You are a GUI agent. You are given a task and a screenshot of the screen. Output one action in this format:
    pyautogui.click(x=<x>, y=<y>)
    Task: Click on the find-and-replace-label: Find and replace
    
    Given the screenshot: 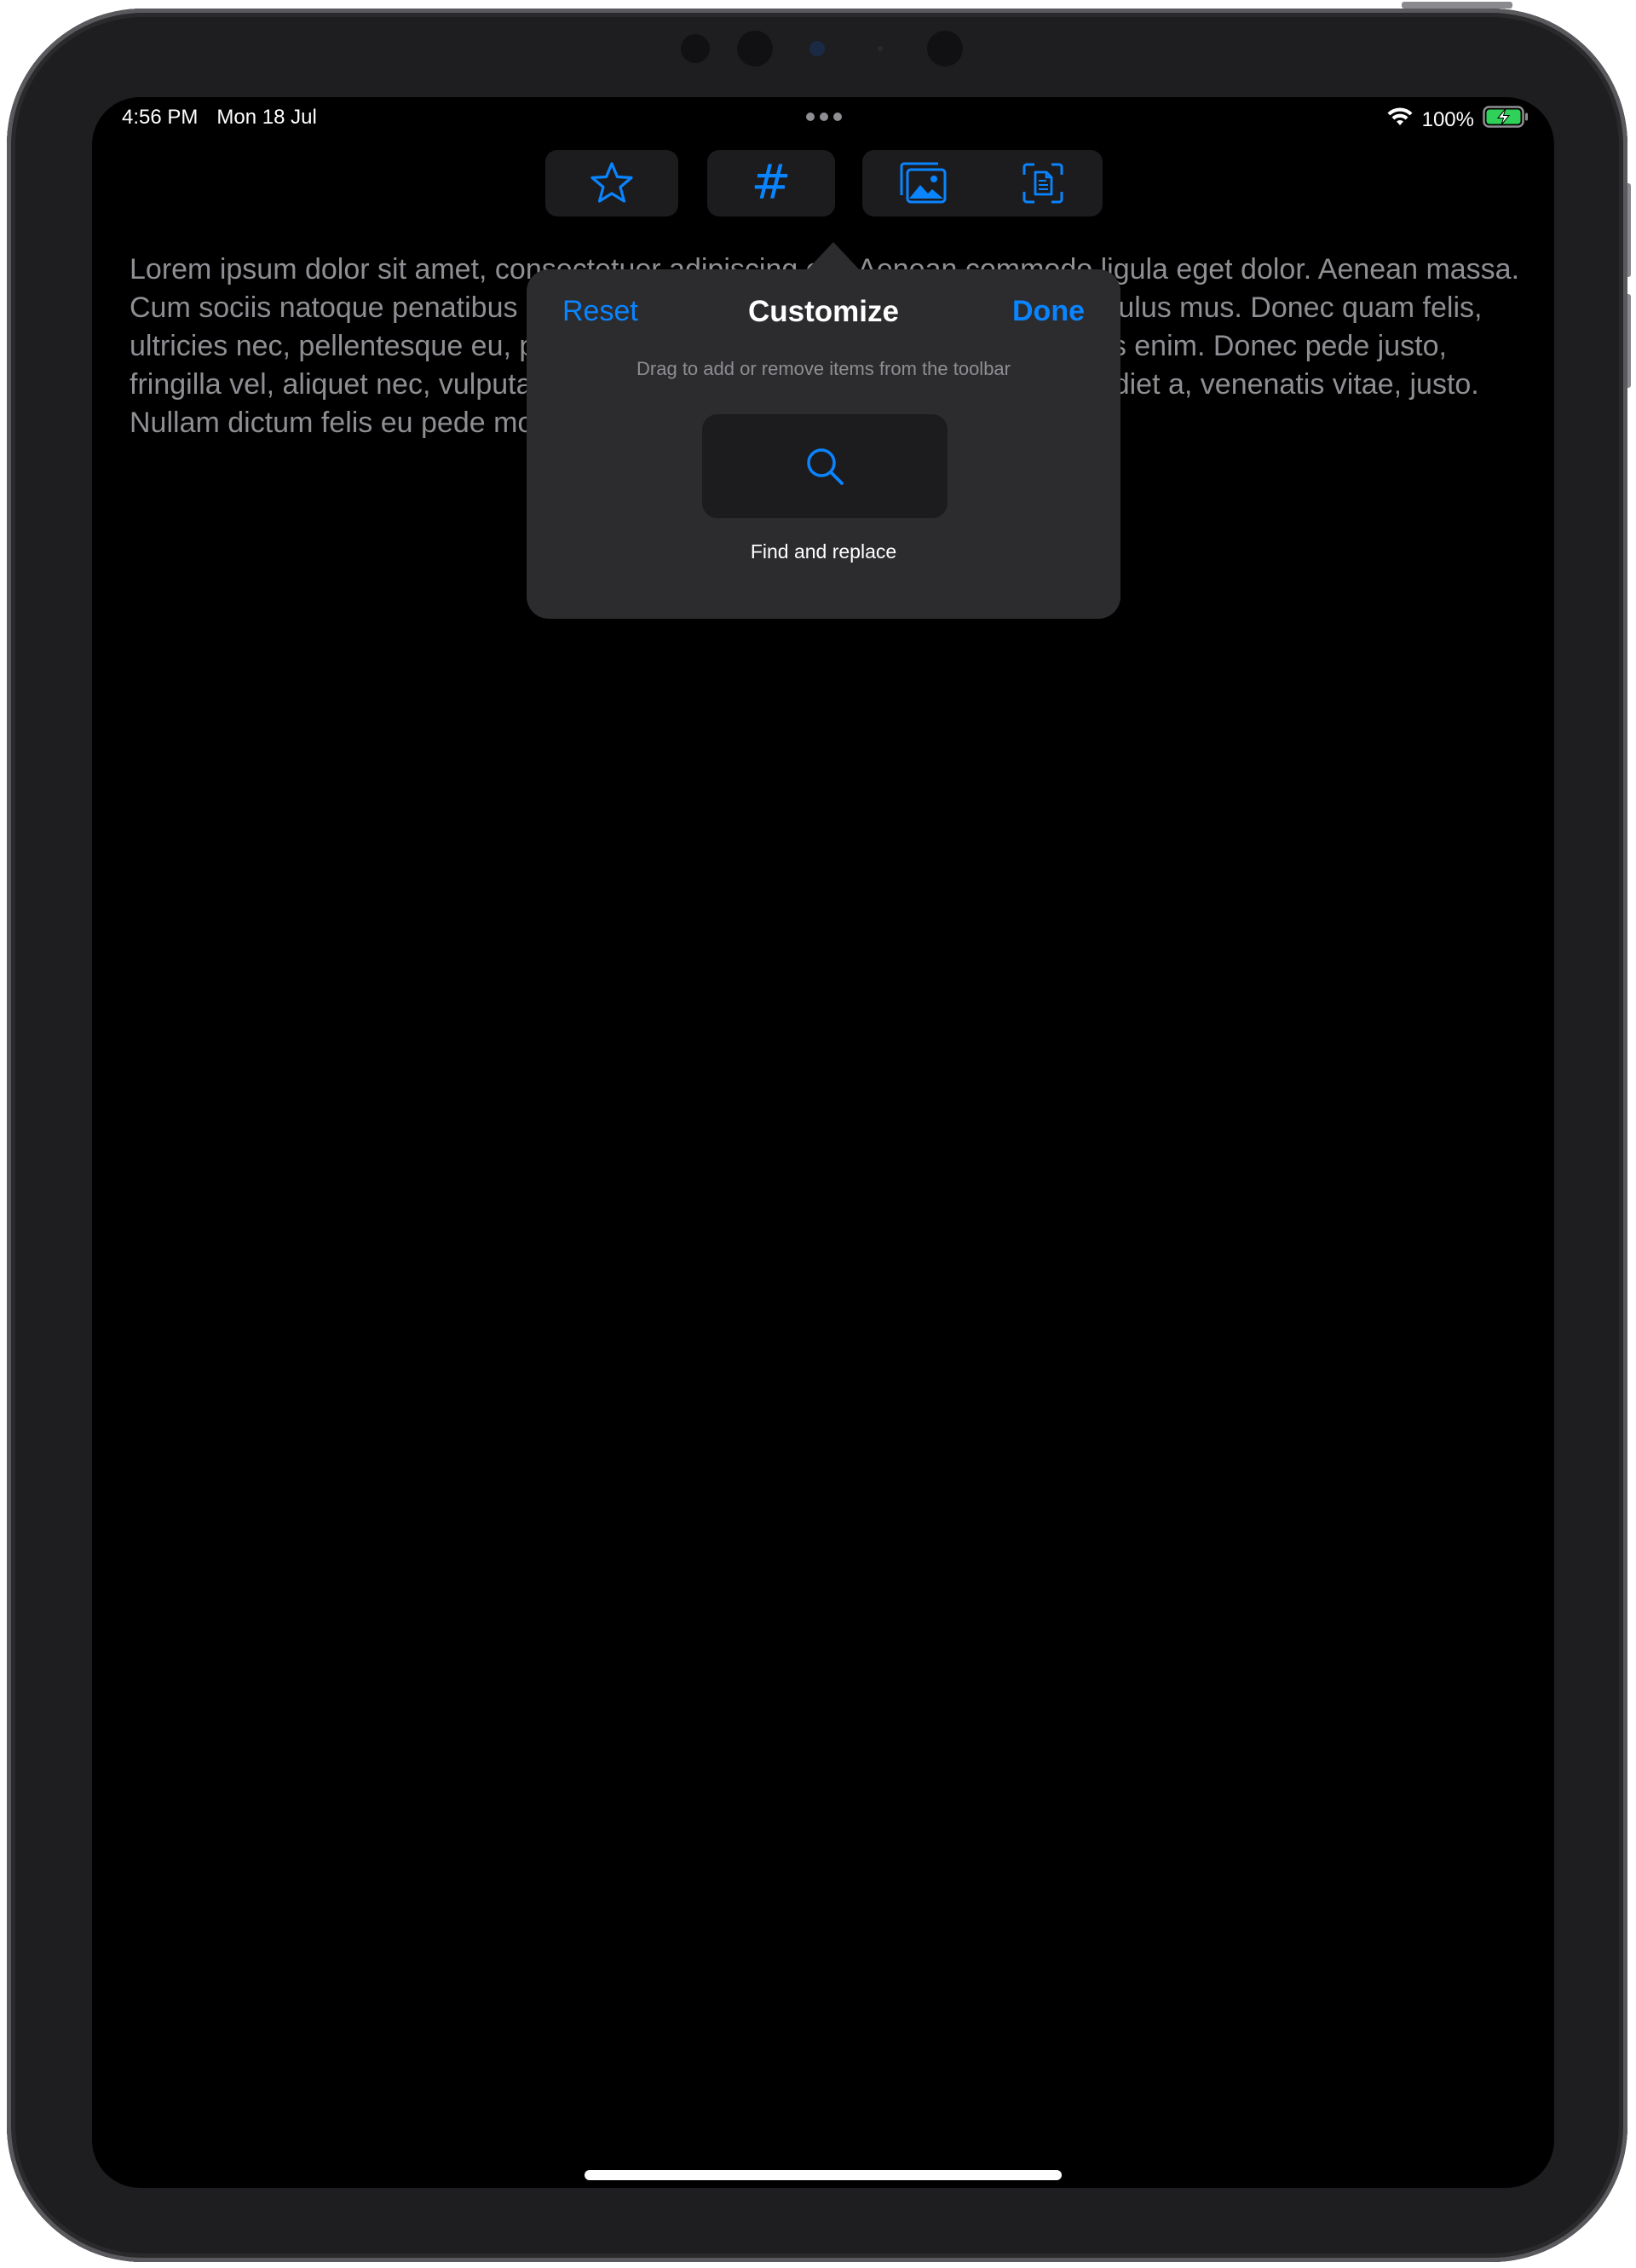 What is the action you would take?
    pyautogui.click(x=823, y=551)
    